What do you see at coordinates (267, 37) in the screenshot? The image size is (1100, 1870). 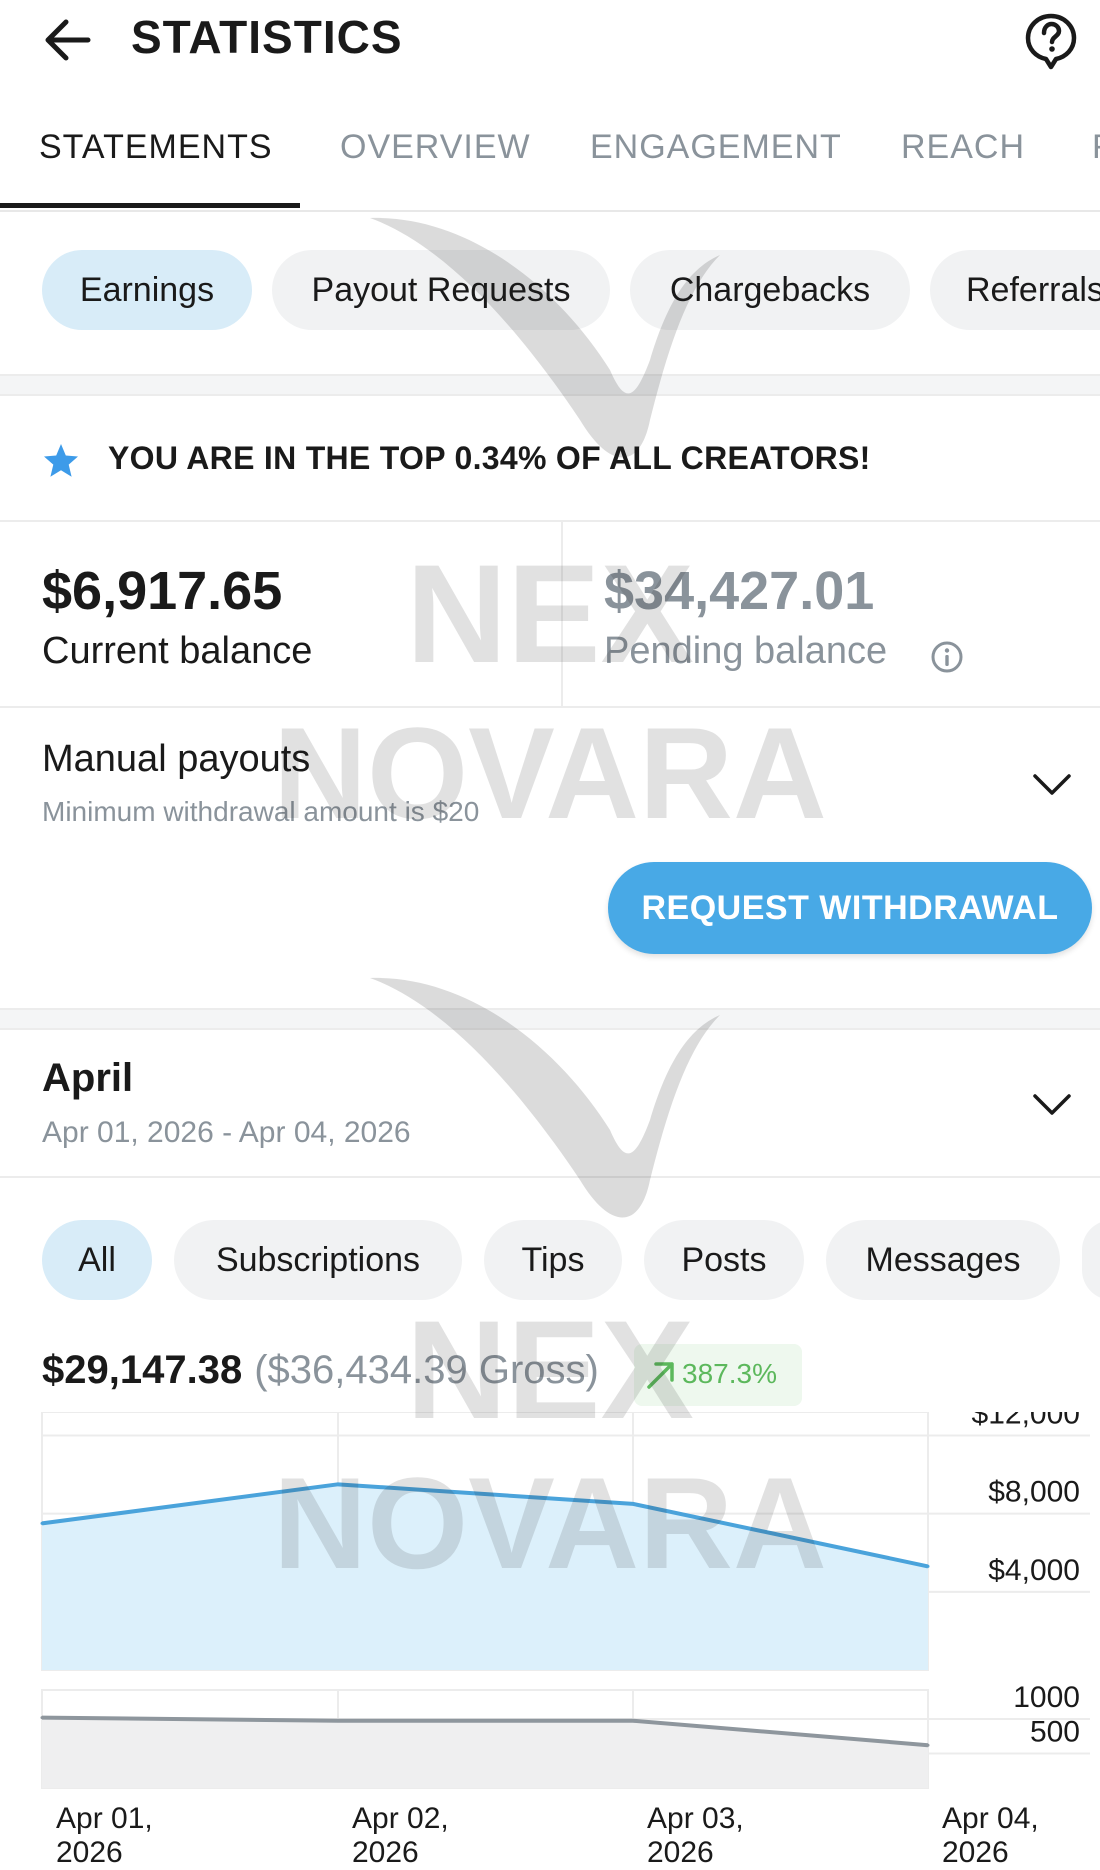 I see `page-title: STATISTICS` at bounding box center [267, 37].